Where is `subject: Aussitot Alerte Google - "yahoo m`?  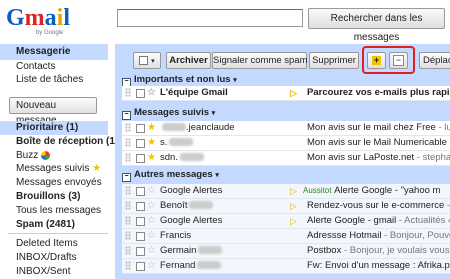
subject: Aussitot Alerte Google - "yahoo m is located at coordinates (372, 190).